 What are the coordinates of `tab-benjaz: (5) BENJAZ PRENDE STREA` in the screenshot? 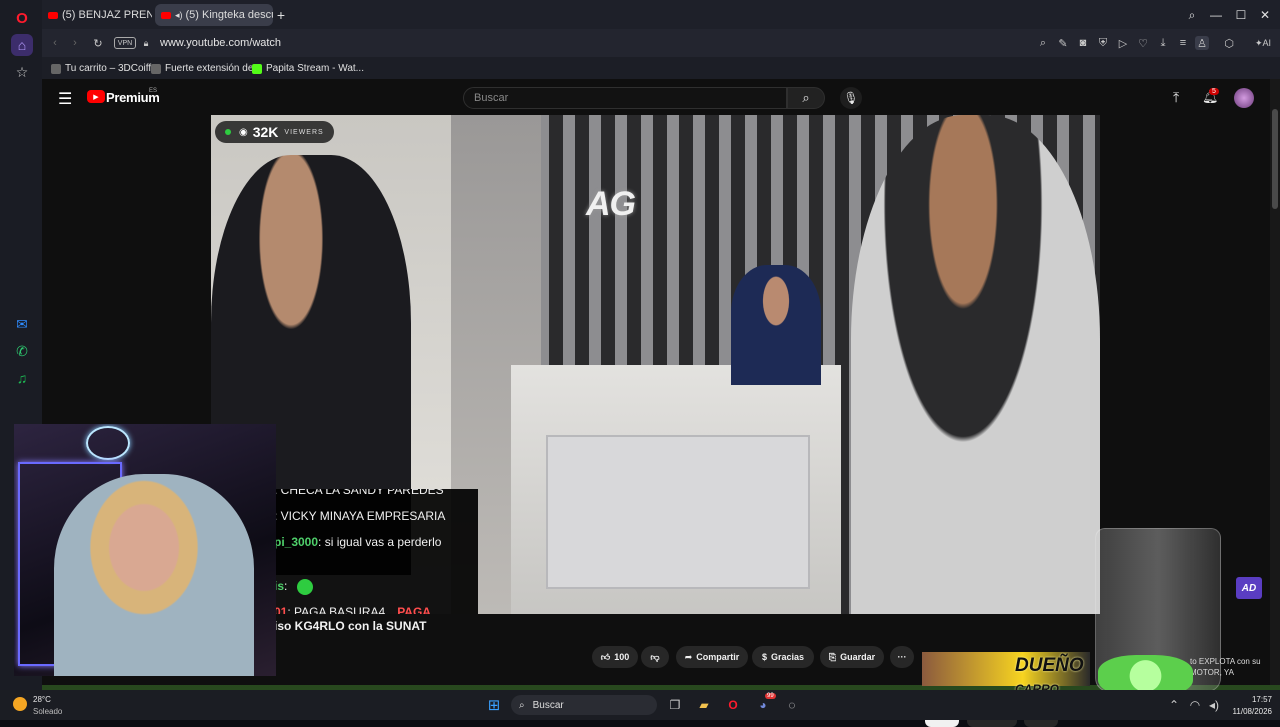 It's located at (97, 15).